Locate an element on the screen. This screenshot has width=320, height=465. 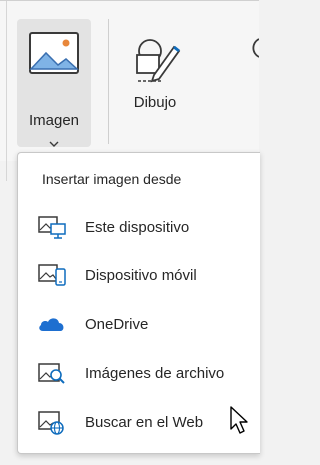
menu-item-onedrive: OneDrive is located at coordinates (139, 325).